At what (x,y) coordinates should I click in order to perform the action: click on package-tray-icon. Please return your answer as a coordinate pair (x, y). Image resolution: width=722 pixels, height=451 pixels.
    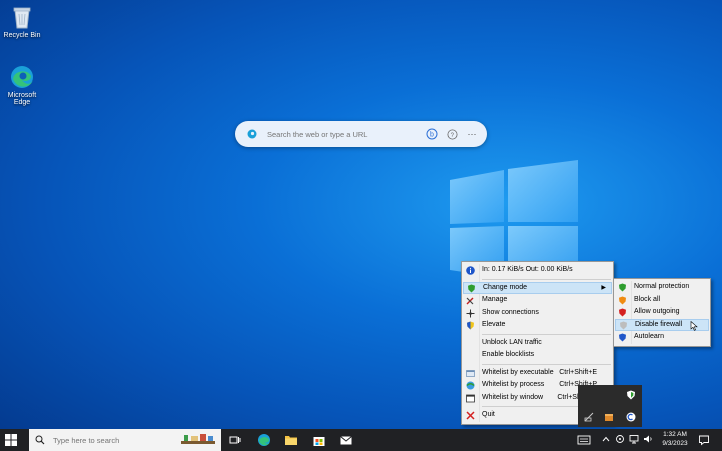
    Looking at the image, I should click on (609, 417).